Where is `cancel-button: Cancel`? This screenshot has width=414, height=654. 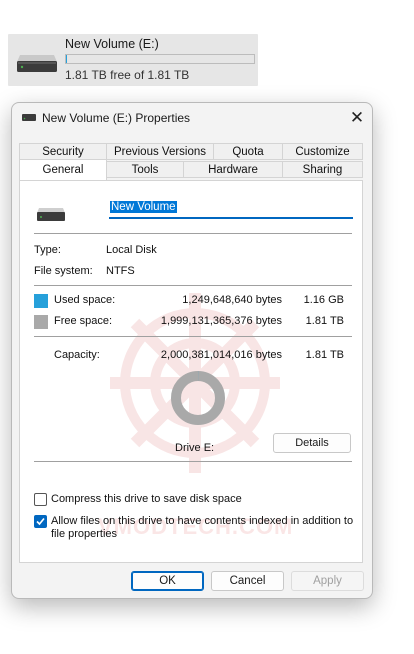 cancel-button: Cancel is located at coordinates (247, 581).